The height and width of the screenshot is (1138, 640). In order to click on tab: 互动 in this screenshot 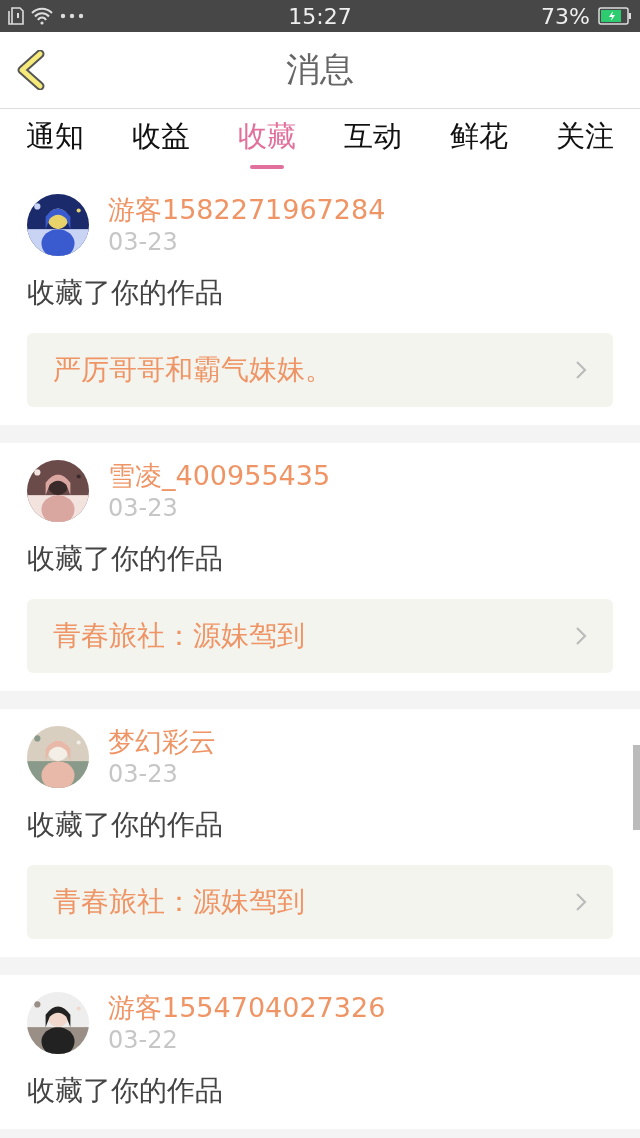, I will do `click(373, 145)`.